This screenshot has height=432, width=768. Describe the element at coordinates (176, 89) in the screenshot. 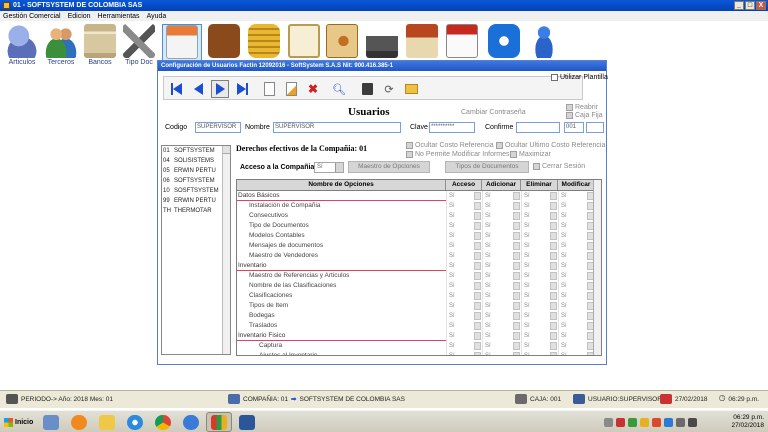

I see `first-record-button` at that location.